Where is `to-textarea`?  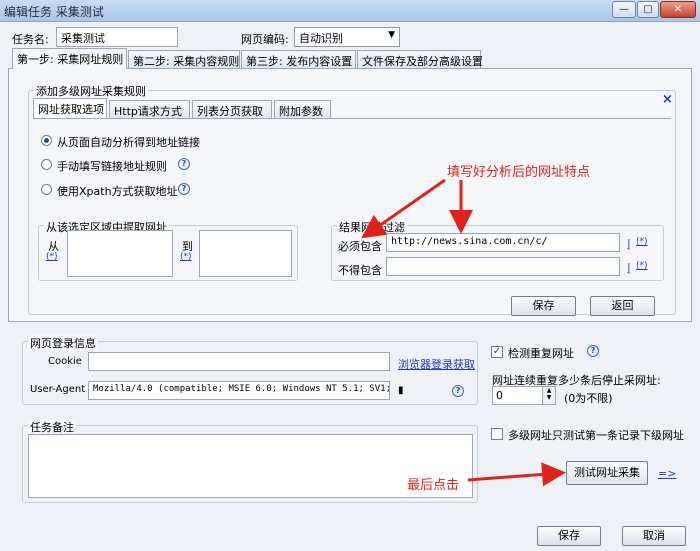 to-textarea is located at coordinates (245, 253).